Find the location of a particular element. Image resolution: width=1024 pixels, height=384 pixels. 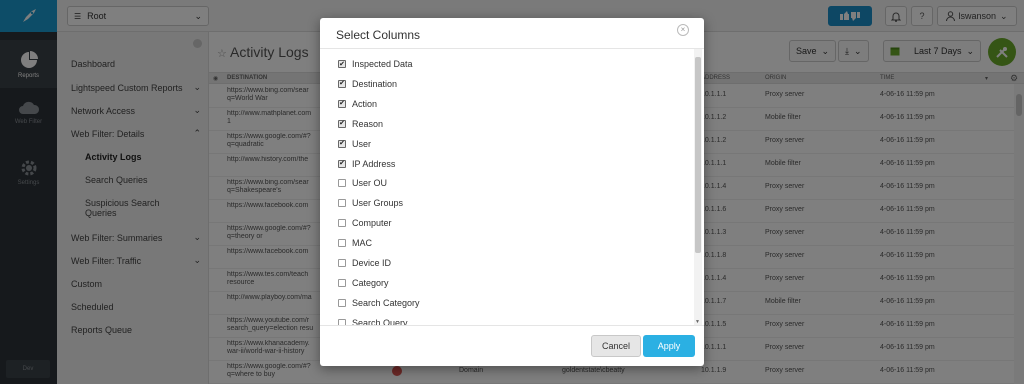

column-option: ✔ User is located at coordinates (354, 144).